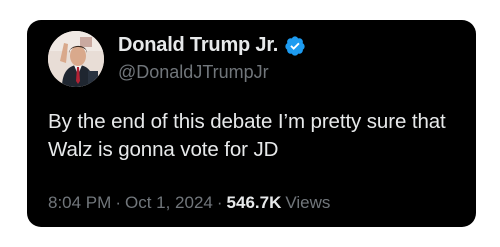  I want to click on views-label: Views, so click(308, 202).